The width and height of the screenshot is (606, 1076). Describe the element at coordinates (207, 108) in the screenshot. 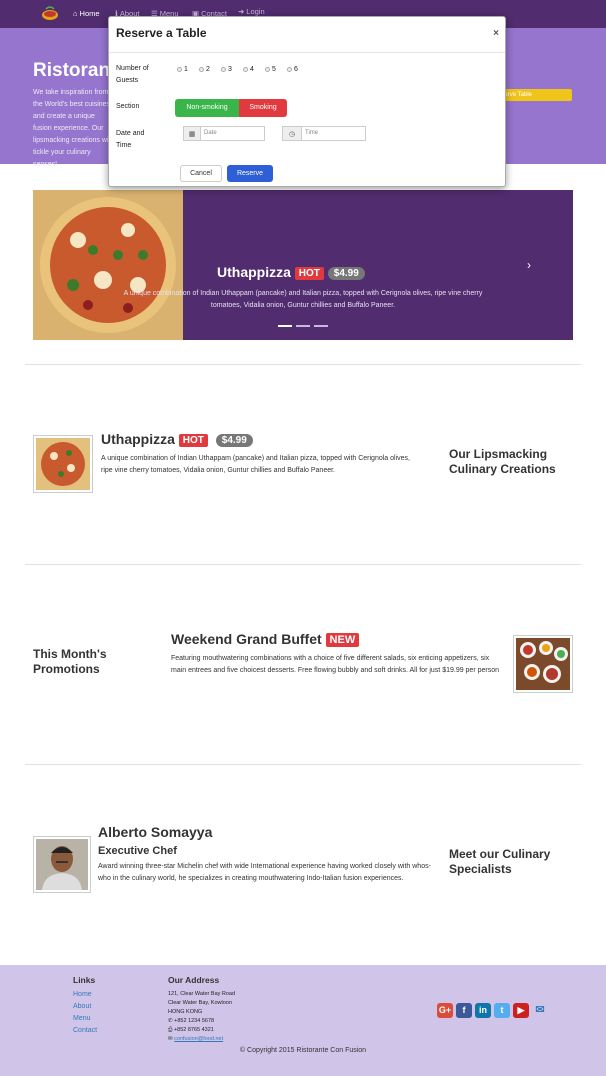

I see `nonsmoking-button: Non-smoking` at that location.